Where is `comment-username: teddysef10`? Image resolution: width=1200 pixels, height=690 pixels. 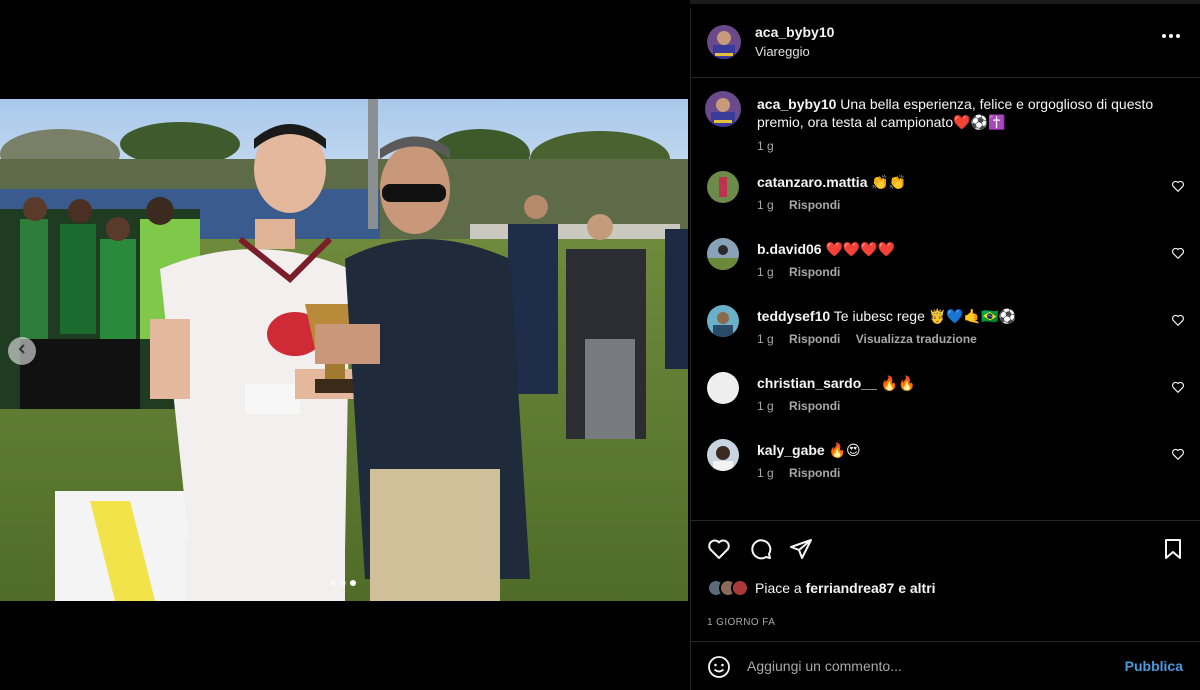
comment-username: teddysef10 is located at coordinates (793, 316).